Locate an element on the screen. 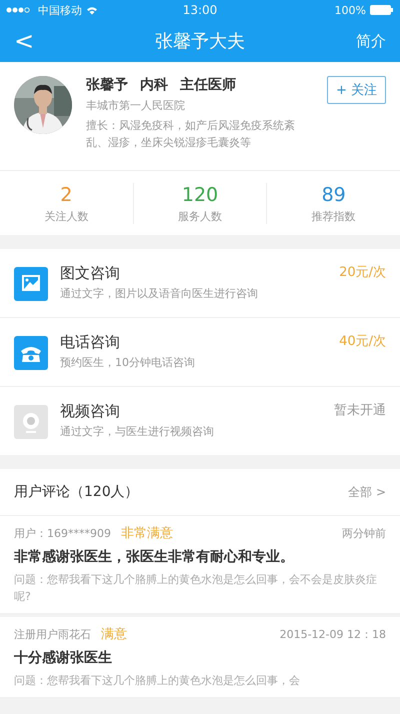 The width and height of the screenshot is (400, 714). consult-option: 图文咨询 通过文字，图片以及语音向医生进行咨询 20元/次 is located at coordinates (200, 283).